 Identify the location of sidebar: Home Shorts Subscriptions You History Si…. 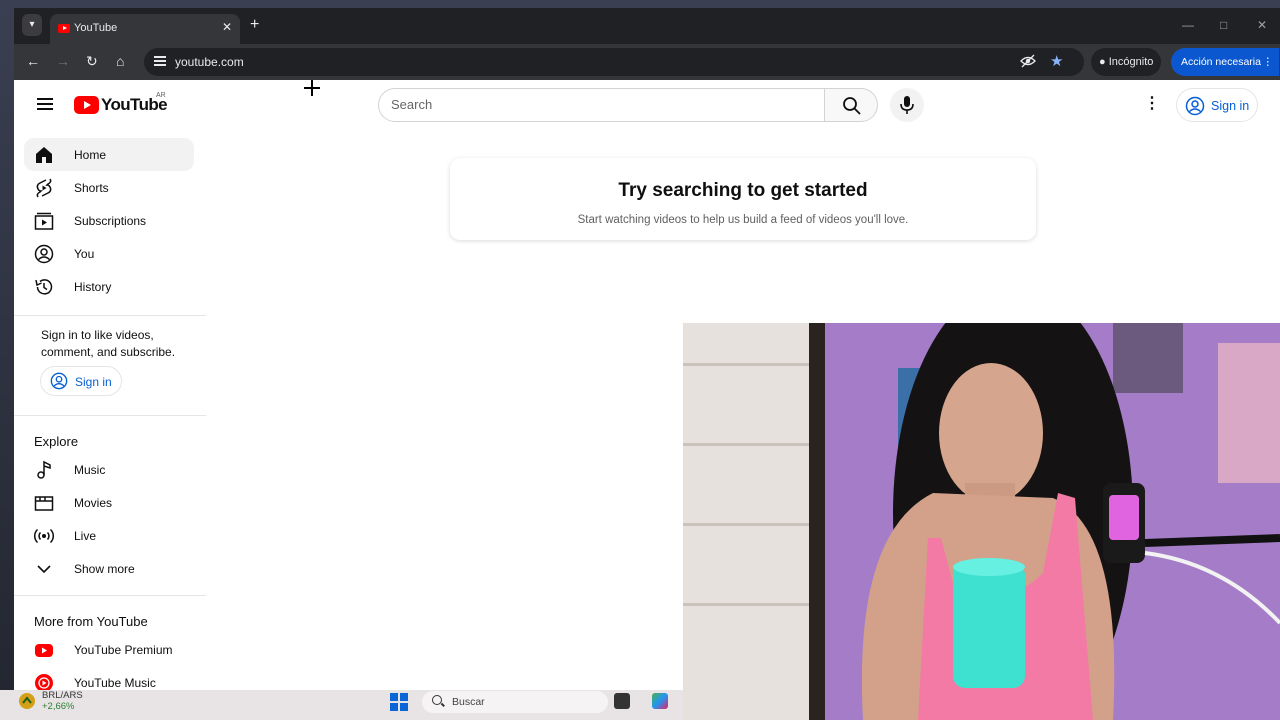
(110, 410).